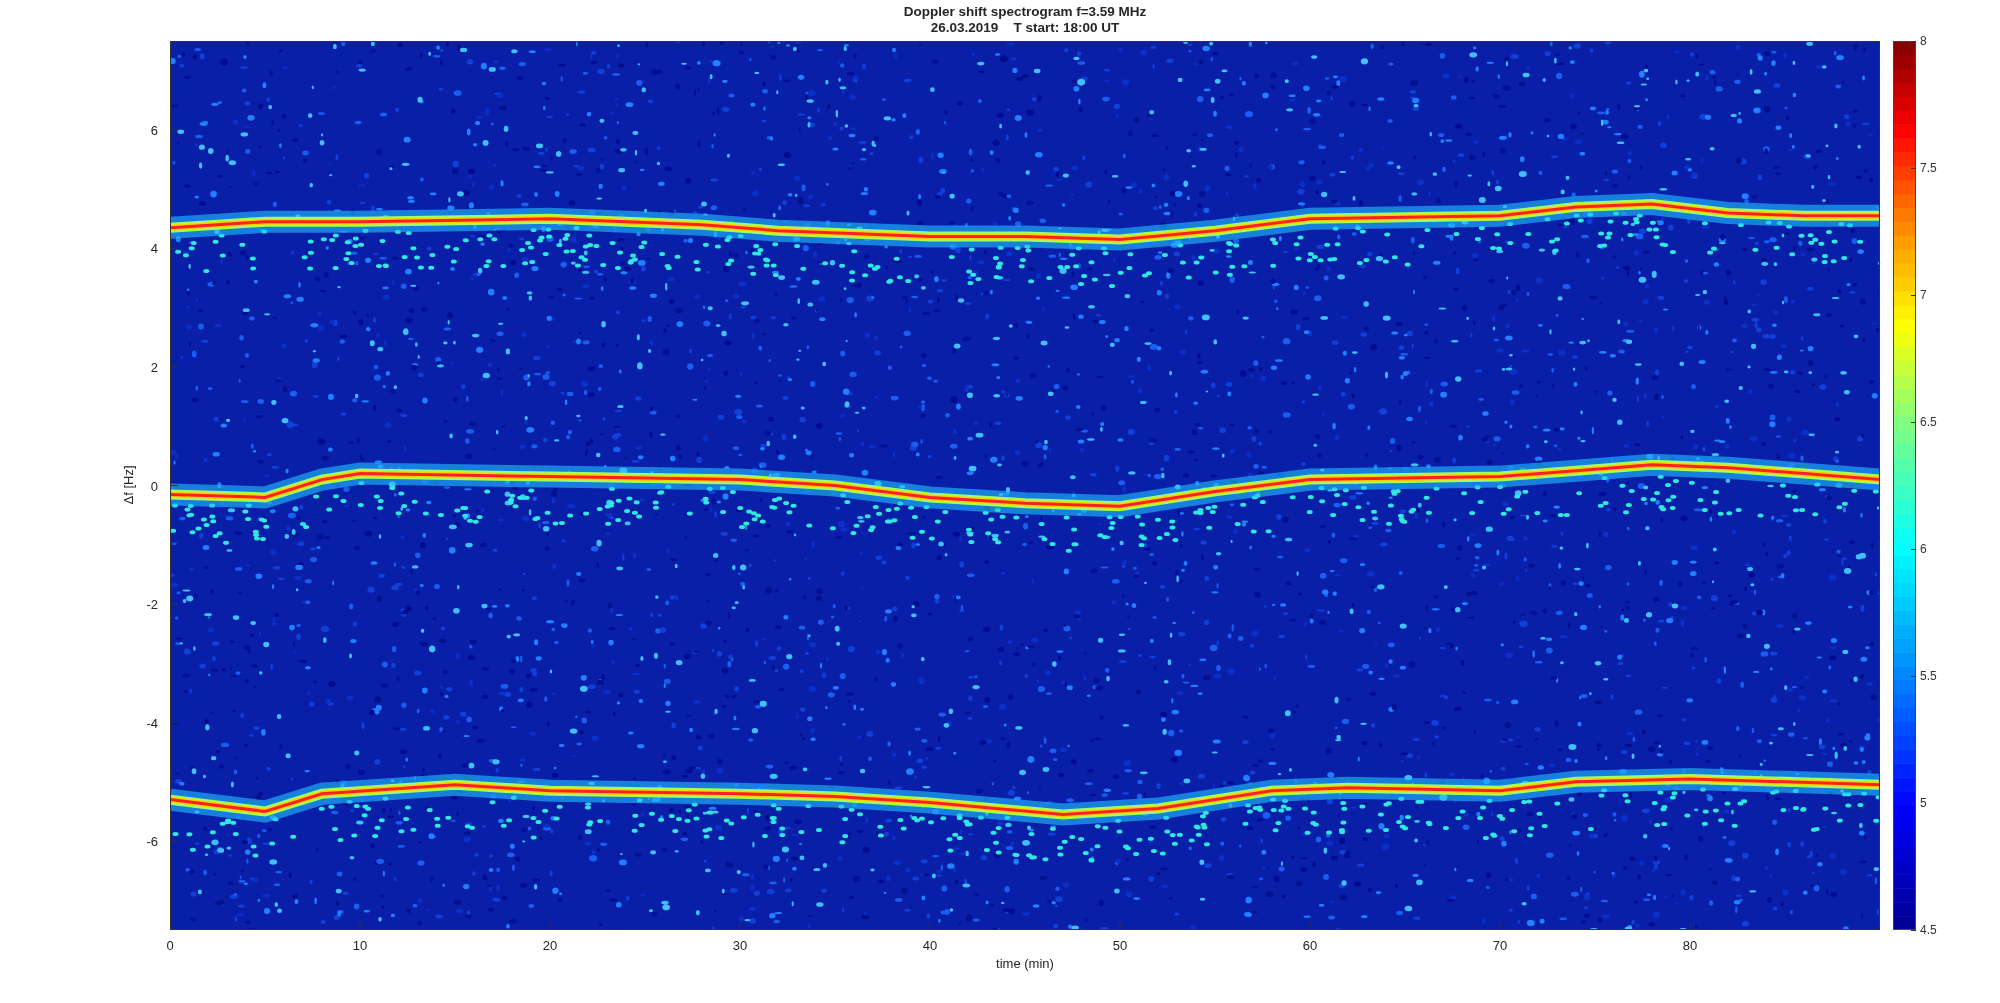 Image resolution: width=2000 pixels, height=1003 pixels. I want to click on x-tick-label: 80, so click(1690, 945).